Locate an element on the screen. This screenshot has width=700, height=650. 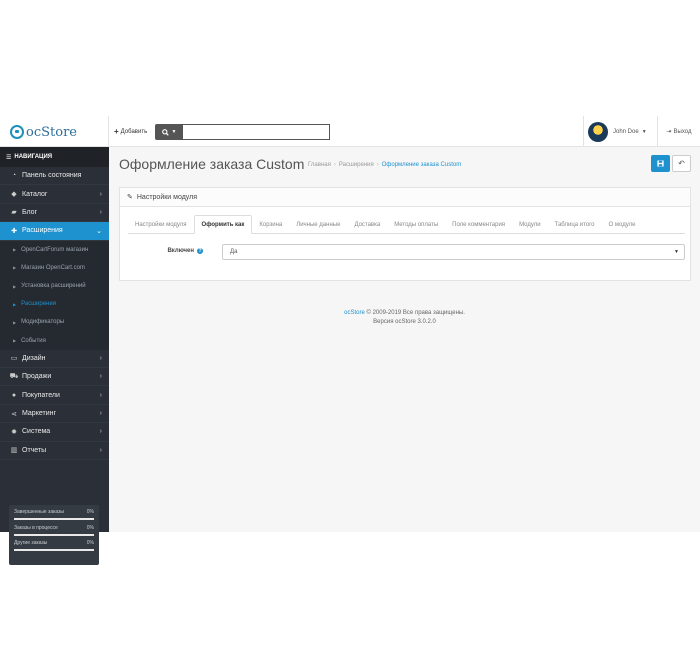
enabled-select: Да ▼ is located at coordinates (453, 252).